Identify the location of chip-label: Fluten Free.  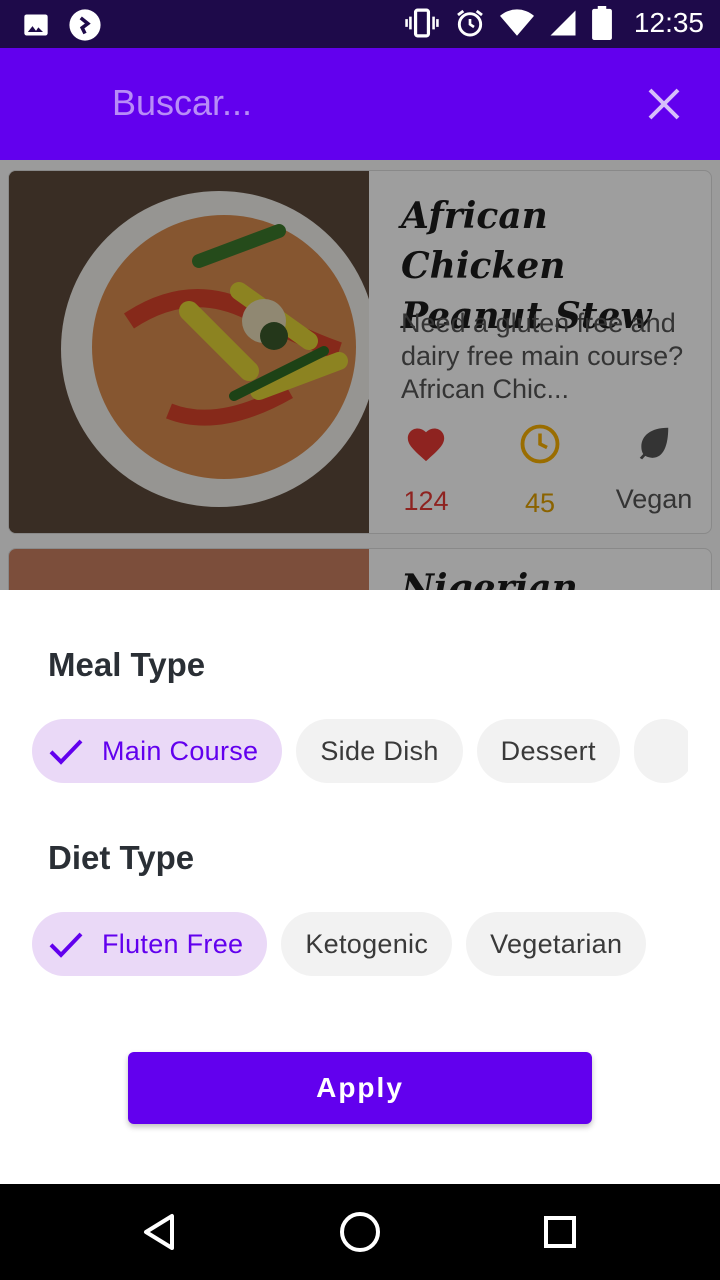
(173, 943).